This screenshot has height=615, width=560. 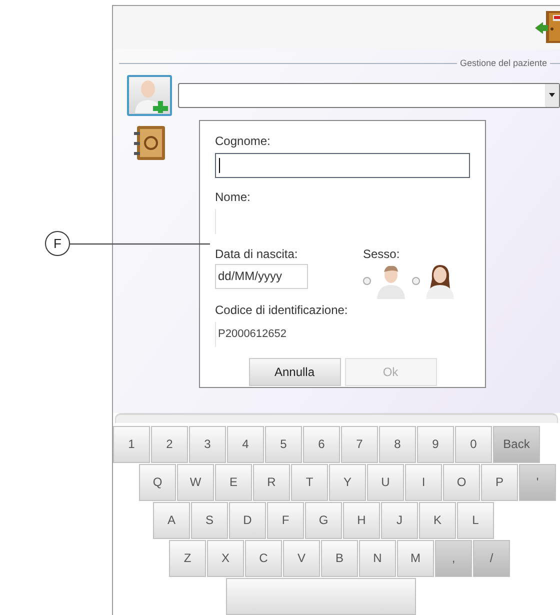 What do you see at coordinates (57, 243) in the screenshot?
I see `callout-label: F` at bounding box center [57, 243].